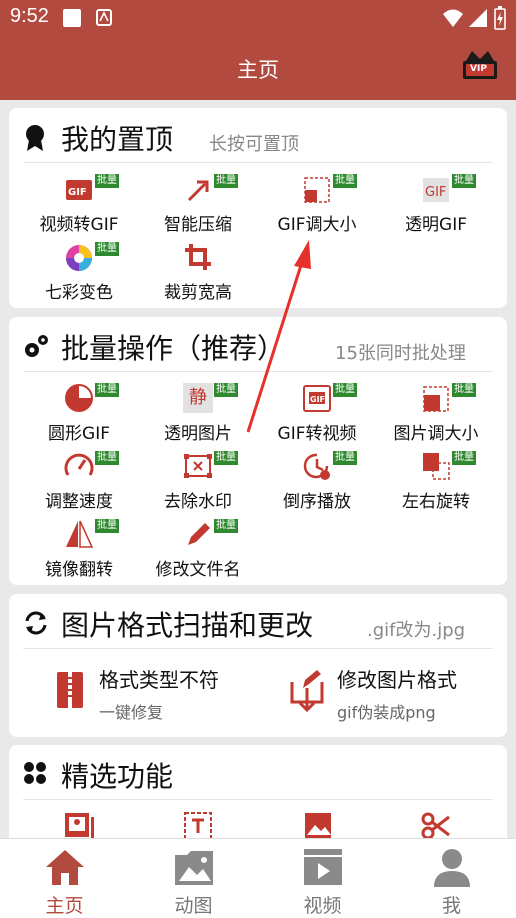  Describe the element at coordinates (35, 773) in the screenshot. I see `grid-dots-icon` at that location.